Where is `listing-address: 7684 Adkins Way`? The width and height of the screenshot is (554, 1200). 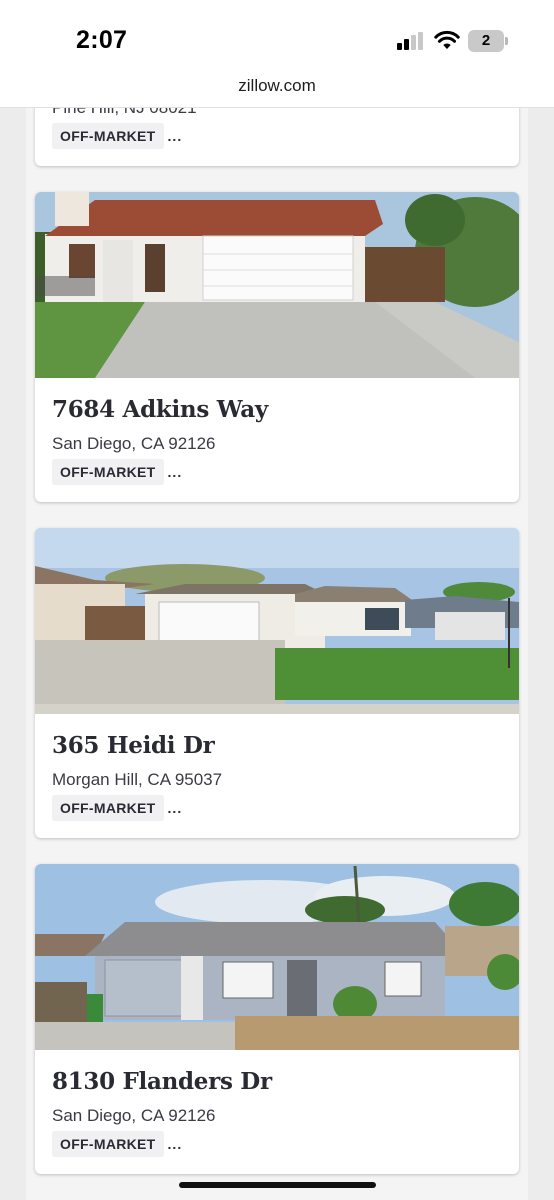 listing-address: 7684 Adkins Way is located at coordinates (160, 409).